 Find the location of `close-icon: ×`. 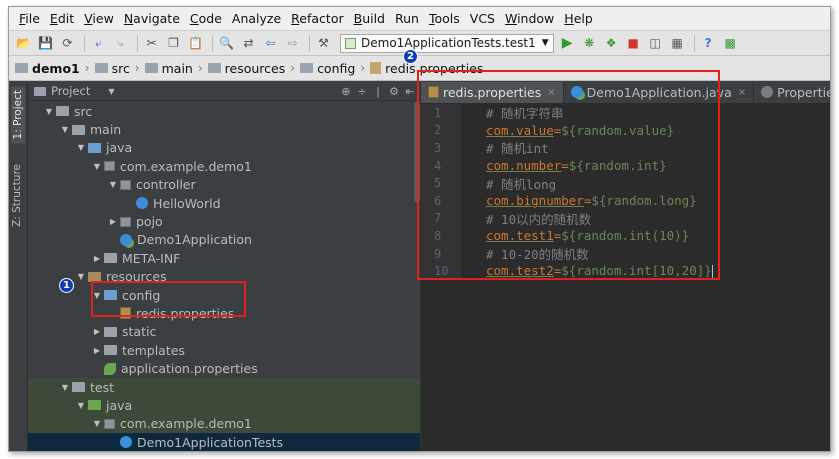

close-icon: × is located at coordinates (742, 92).